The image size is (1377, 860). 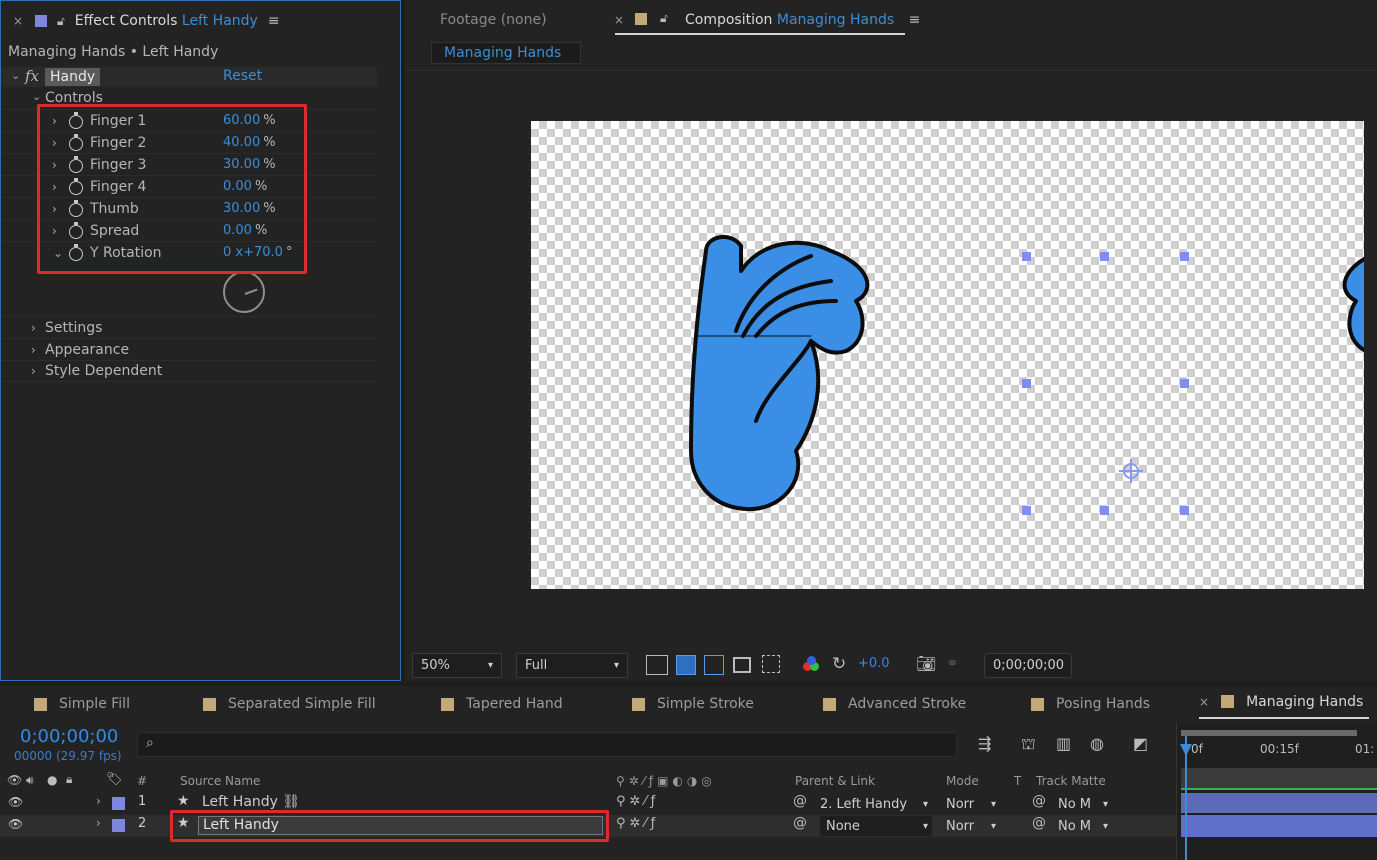 I want to click on dial-hand, so click(x=251, y=291).